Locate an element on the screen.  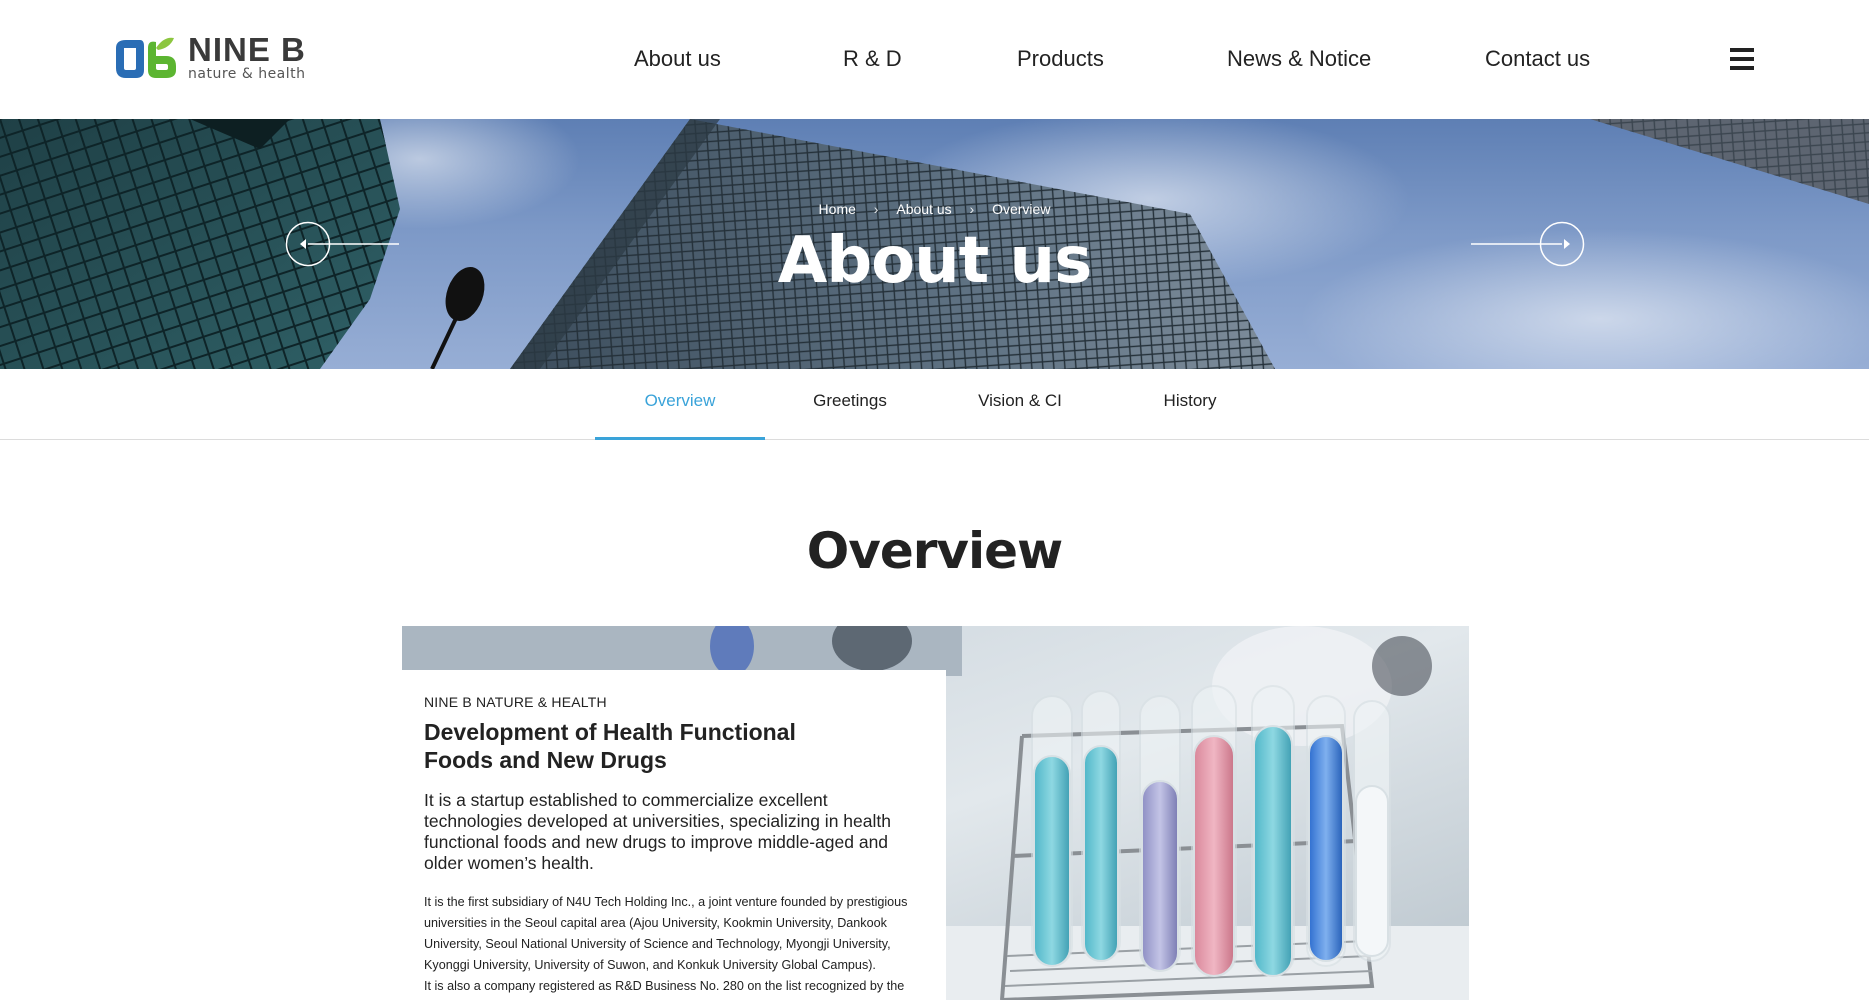
section-title: Overview is located at coordinates (935, 551).